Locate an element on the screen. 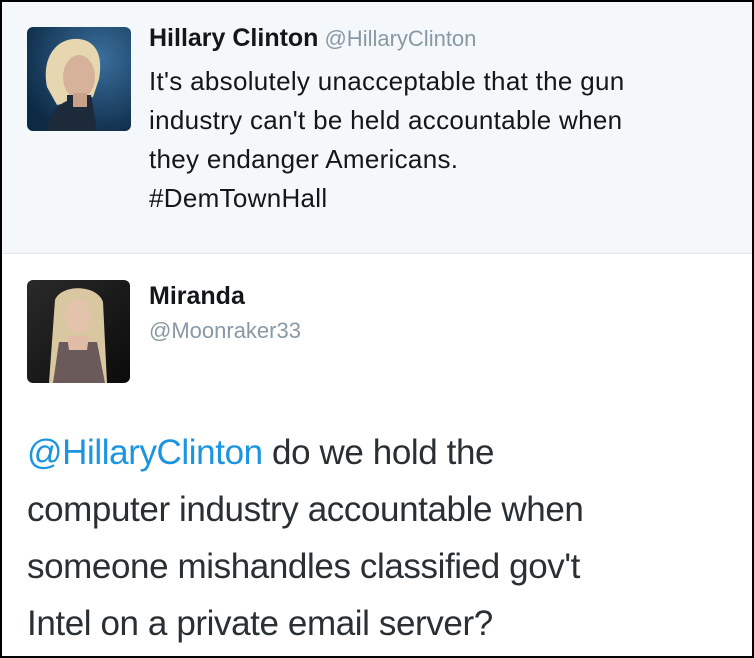  tweet-text-line: someone mishandles classified gov't is located at coordinates (303, 566).